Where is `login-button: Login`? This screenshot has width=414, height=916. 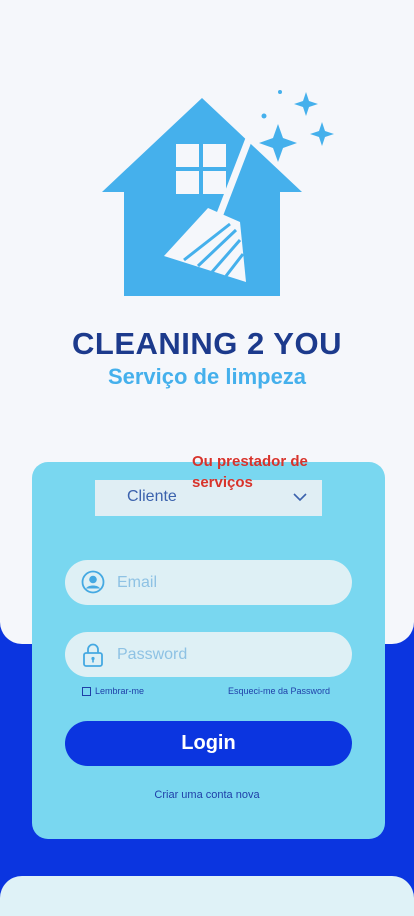
login-button: Login is located at coordinates (208, 743).